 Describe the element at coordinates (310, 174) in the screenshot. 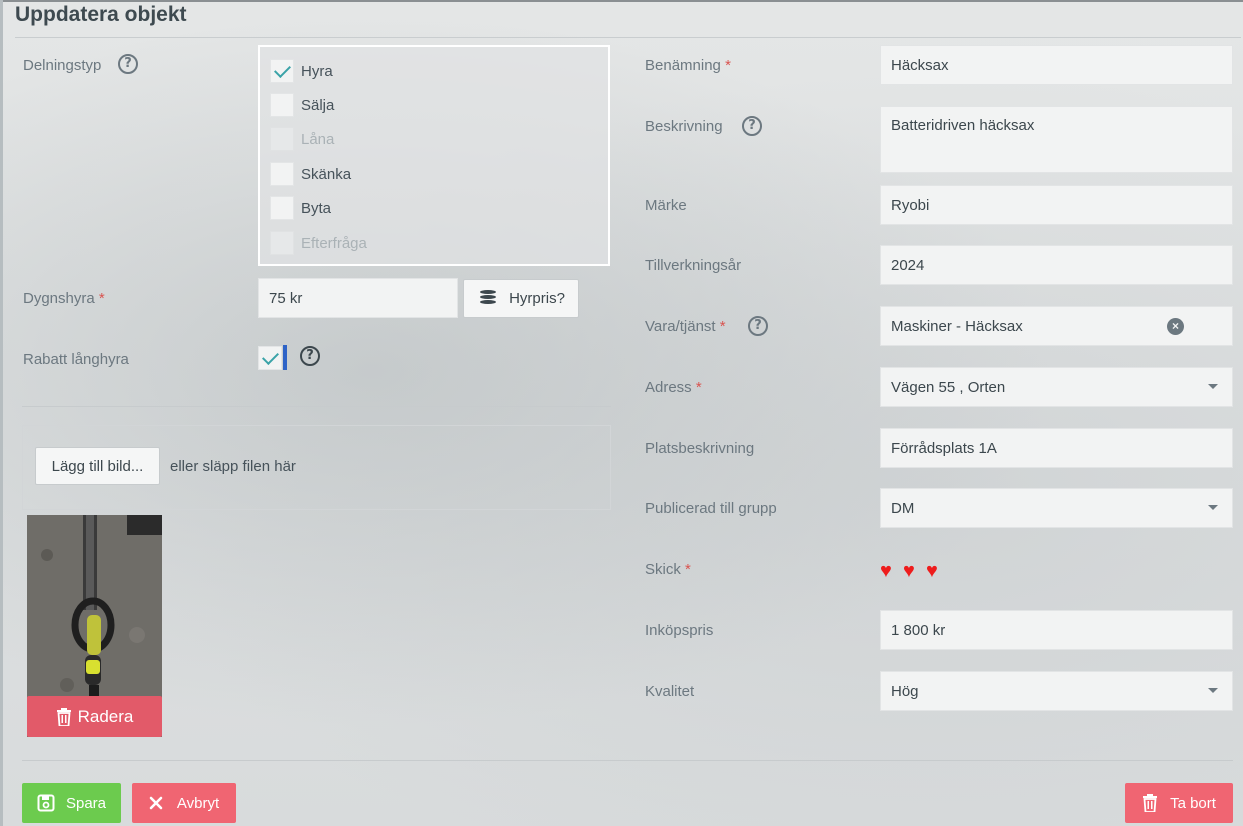

I see `share-type-skanka: Skänka` at that location.